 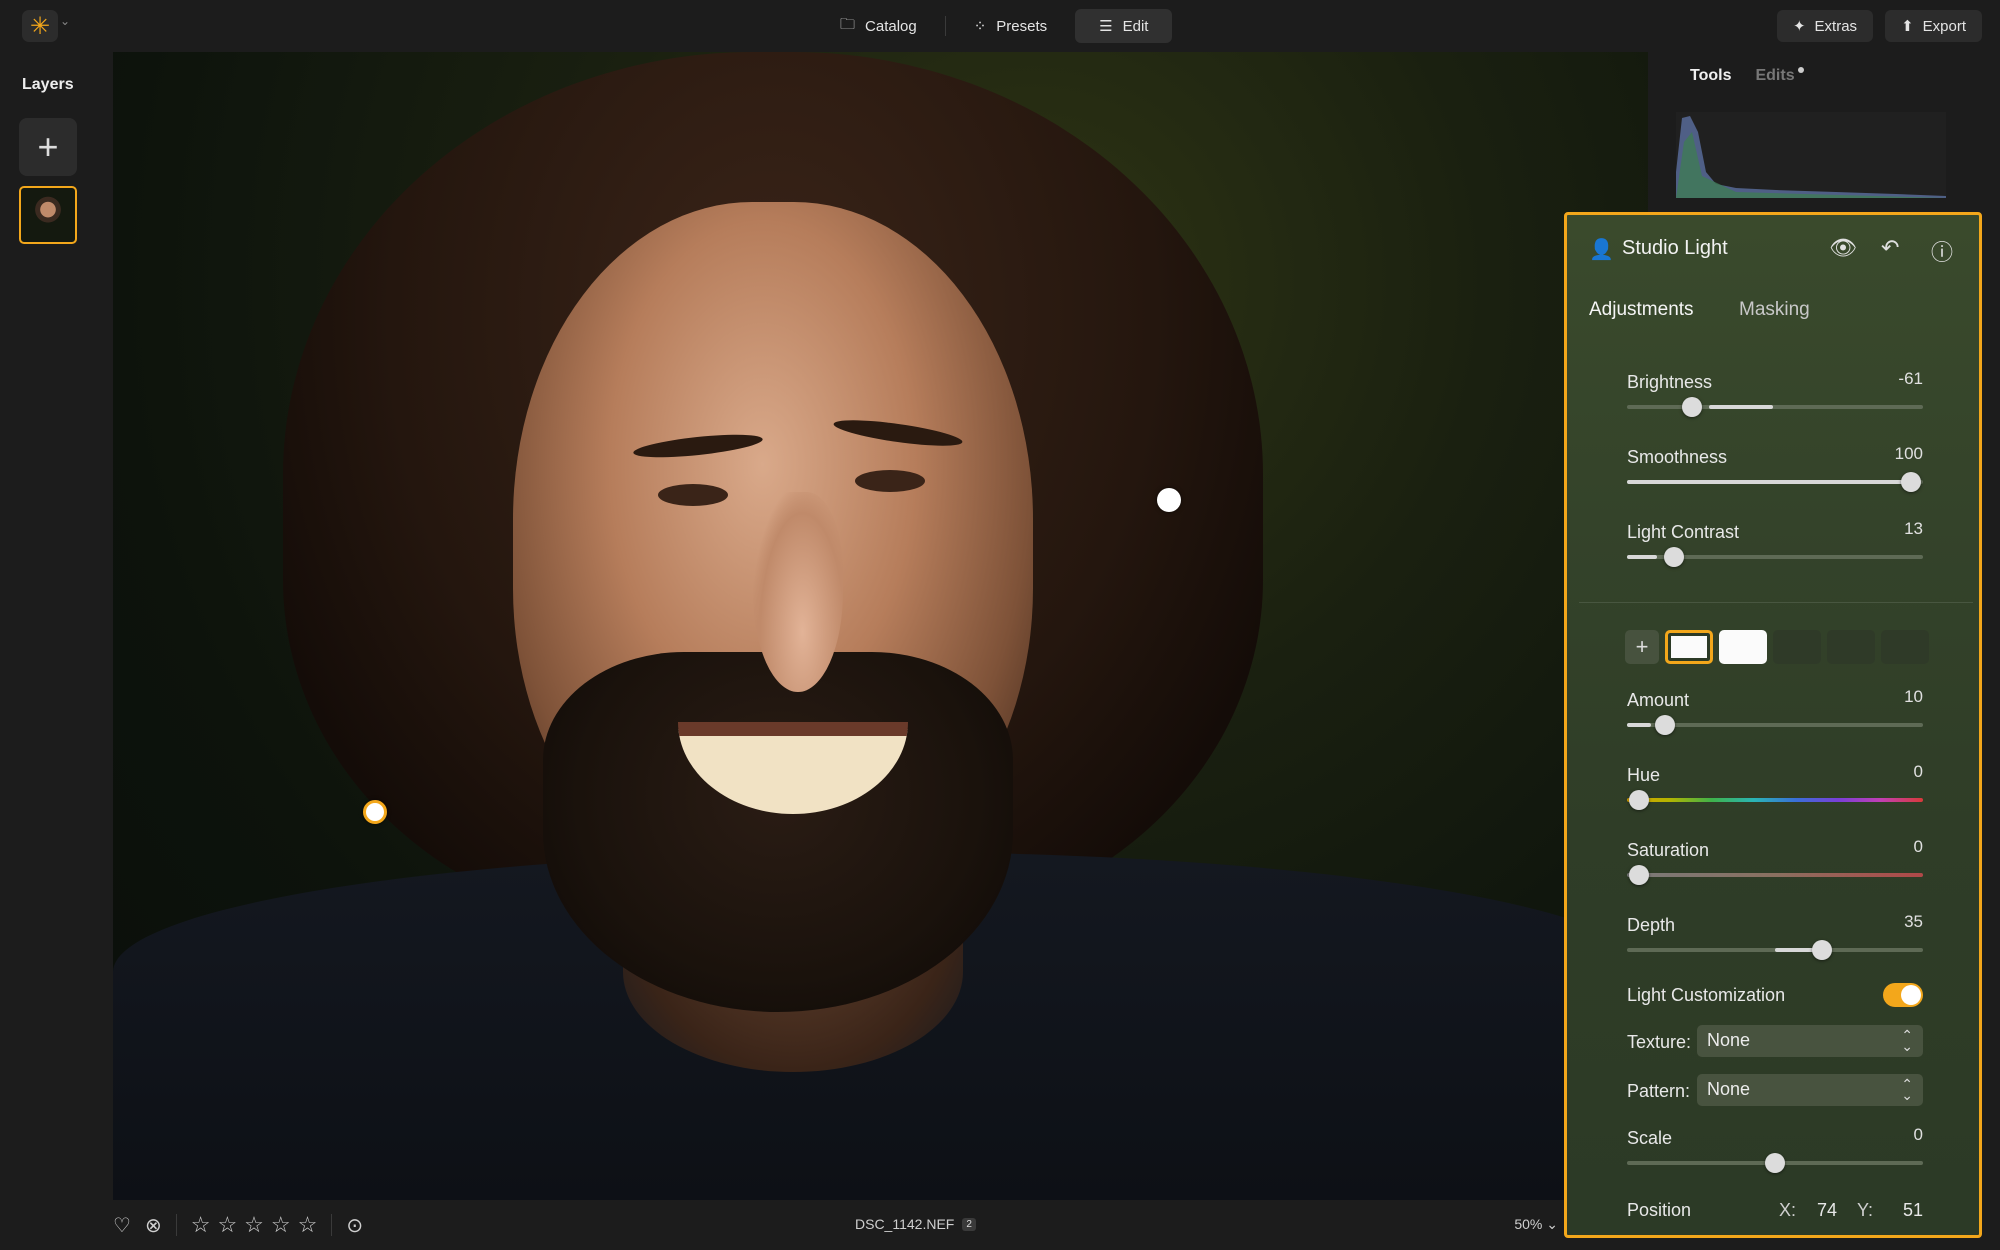 What do you see at coordinates (1775, 1210) in the screenshot?
I see `position-row: Position X: 74 Y: 51` at bounding box center [1775, 1210].